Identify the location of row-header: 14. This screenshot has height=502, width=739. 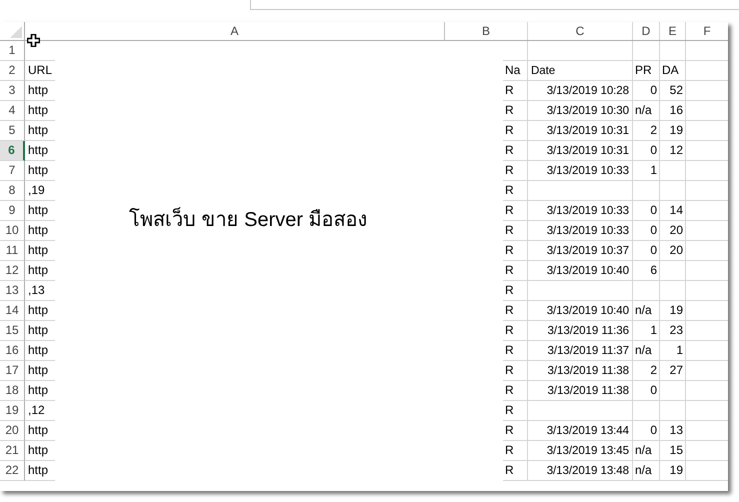
(12, 311).